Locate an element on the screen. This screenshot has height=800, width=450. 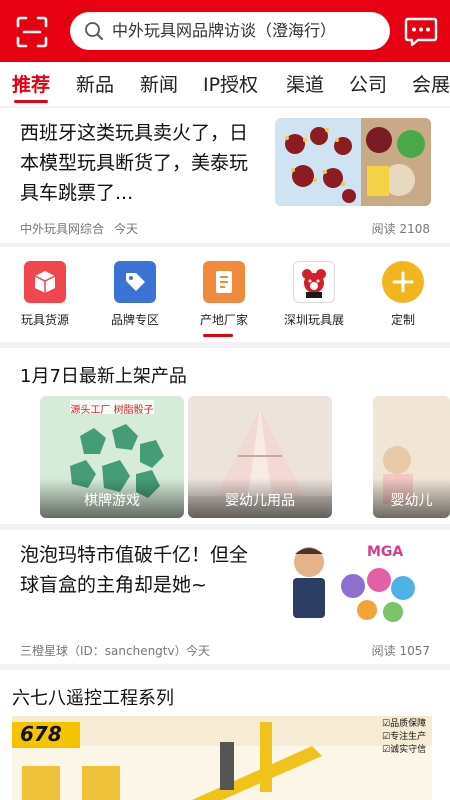
product-label: 棋牌游戏 is located at coordinates (112, 501).